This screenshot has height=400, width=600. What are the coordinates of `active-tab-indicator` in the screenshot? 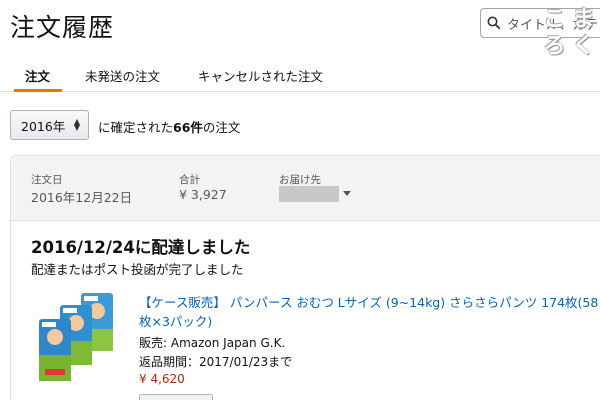 It's located at (38, 90).